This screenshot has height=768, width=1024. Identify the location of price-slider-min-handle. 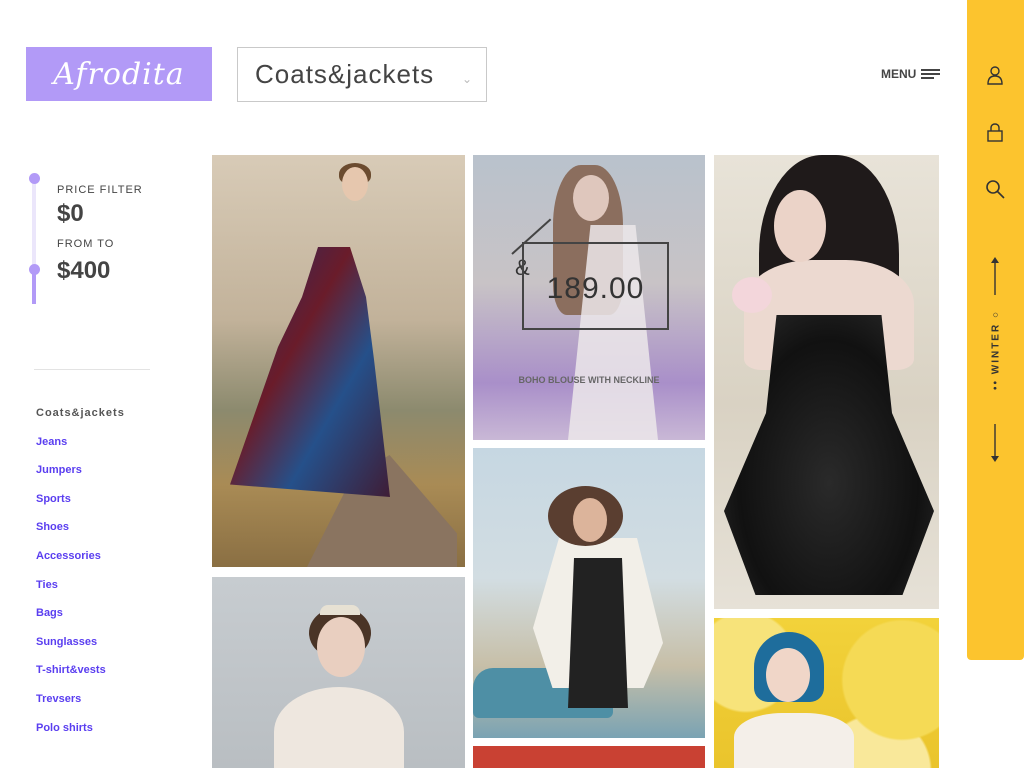
(34, 178).